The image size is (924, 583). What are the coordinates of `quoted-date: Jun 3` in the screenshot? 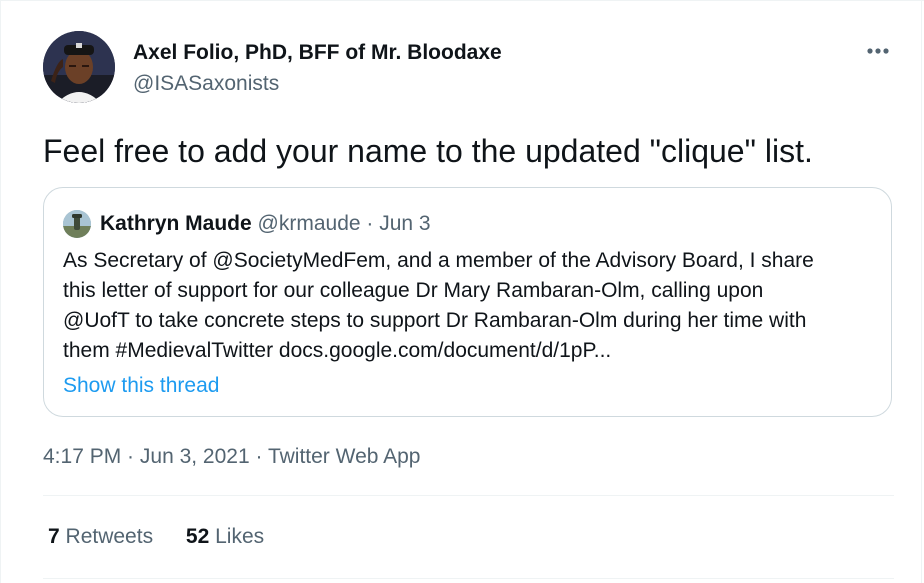 It's located at (404, 223).